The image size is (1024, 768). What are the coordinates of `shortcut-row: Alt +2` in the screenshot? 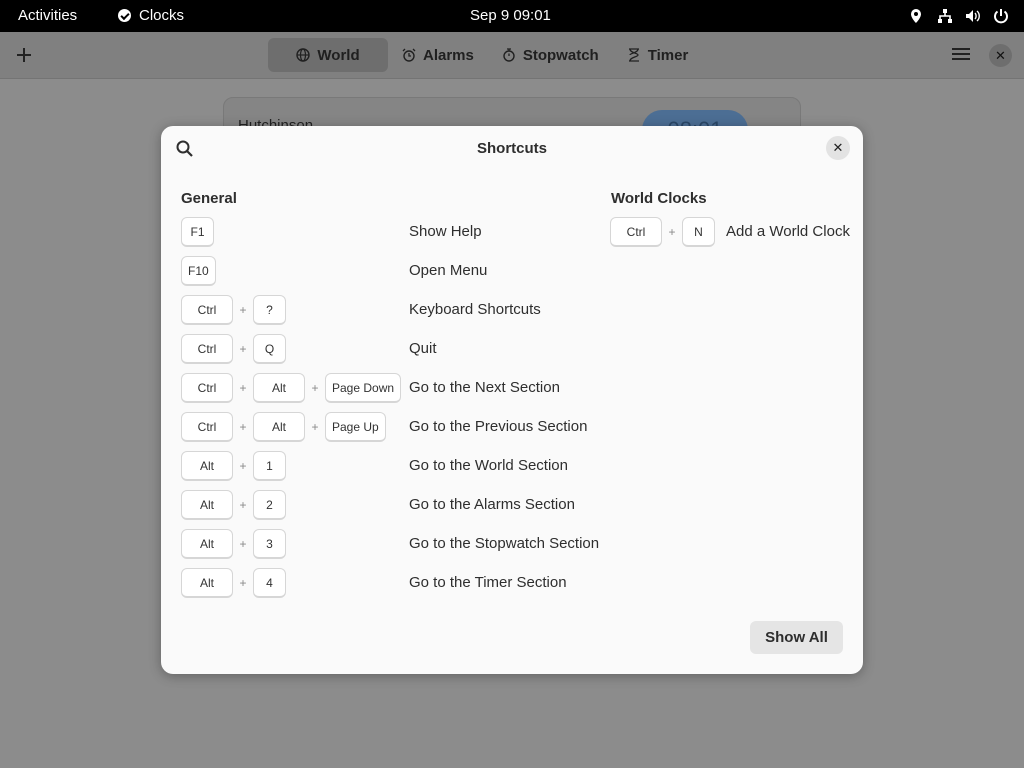 It's located at (233, 505).